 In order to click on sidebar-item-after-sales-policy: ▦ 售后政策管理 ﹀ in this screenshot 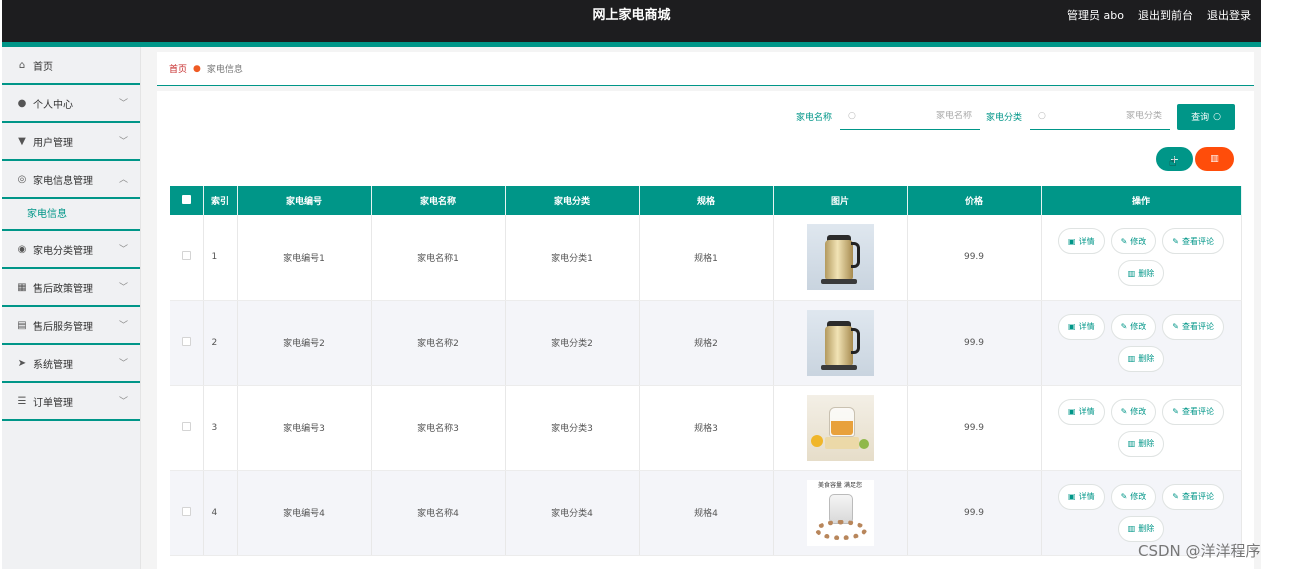, I will do `click(71, 288)`.